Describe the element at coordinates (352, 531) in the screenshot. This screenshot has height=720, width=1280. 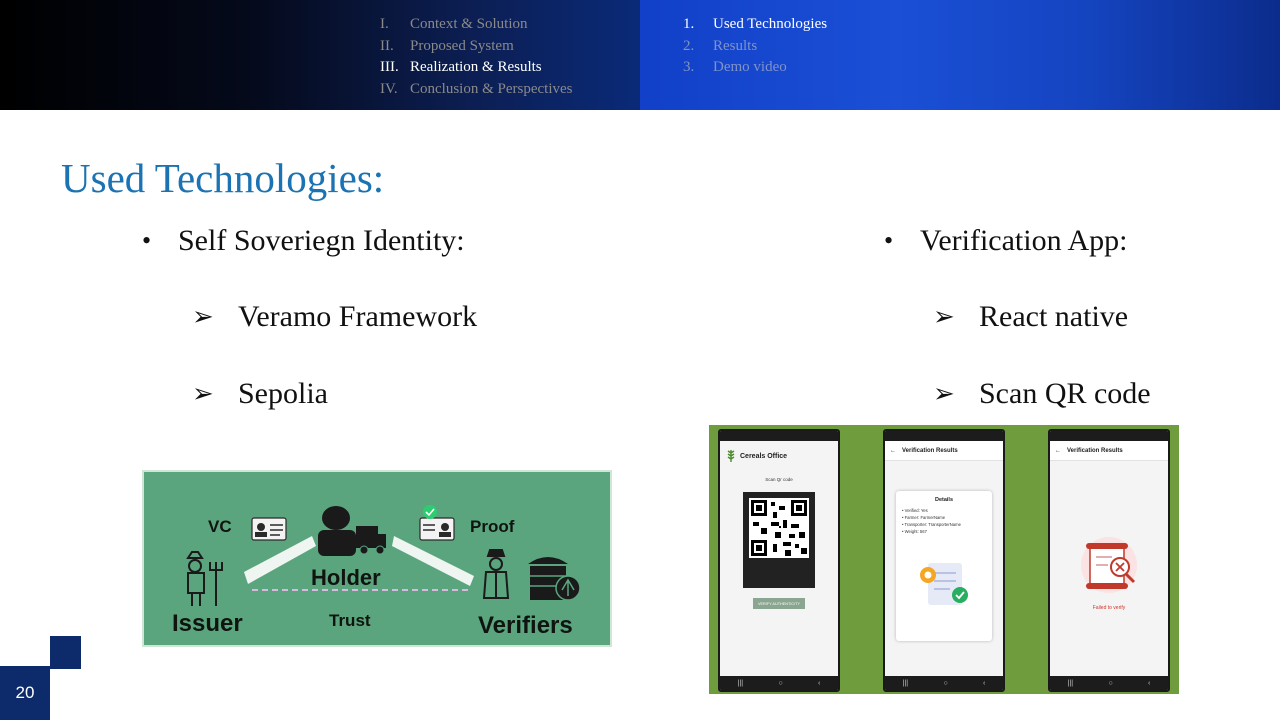
I see `holder-truck-icon` at that location.